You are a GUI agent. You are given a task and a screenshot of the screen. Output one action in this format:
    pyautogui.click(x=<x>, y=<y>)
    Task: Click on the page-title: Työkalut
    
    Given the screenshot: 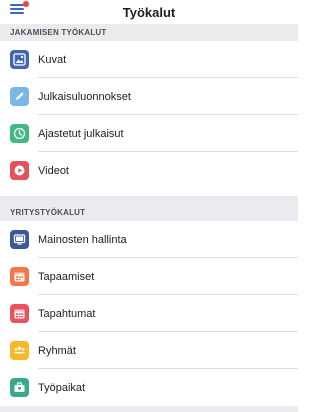 What is the action you would take?
    pyautogui.click(x=149, y=12)
    